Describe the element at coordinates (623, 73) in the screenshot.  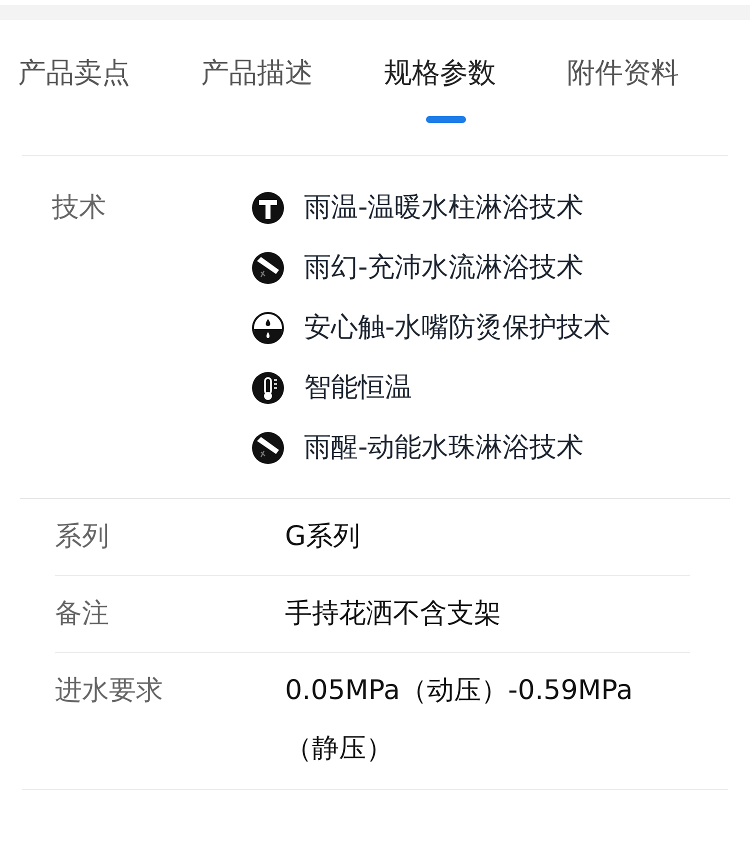
I see `tab: 附件资料` at that location.